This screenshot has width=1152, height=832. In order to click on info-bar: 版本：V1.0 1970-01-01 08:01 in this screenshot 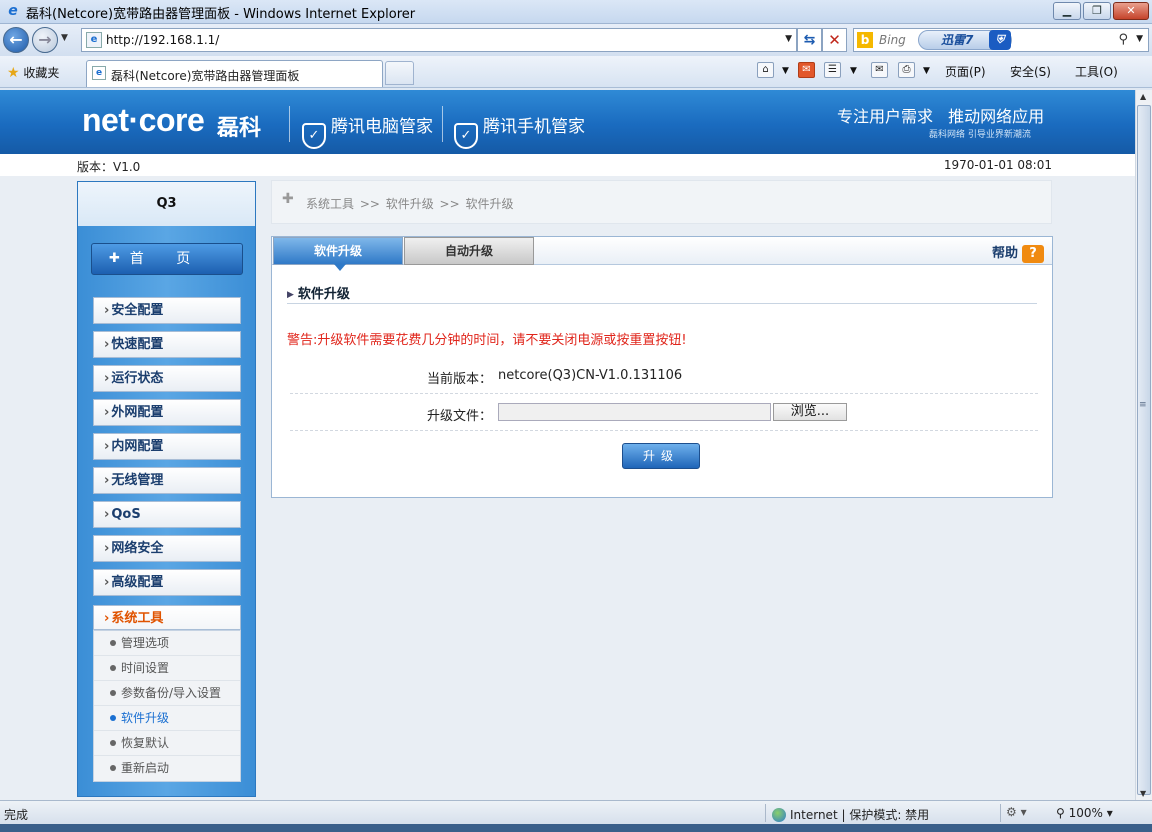, I will do `click(567, 165)`.